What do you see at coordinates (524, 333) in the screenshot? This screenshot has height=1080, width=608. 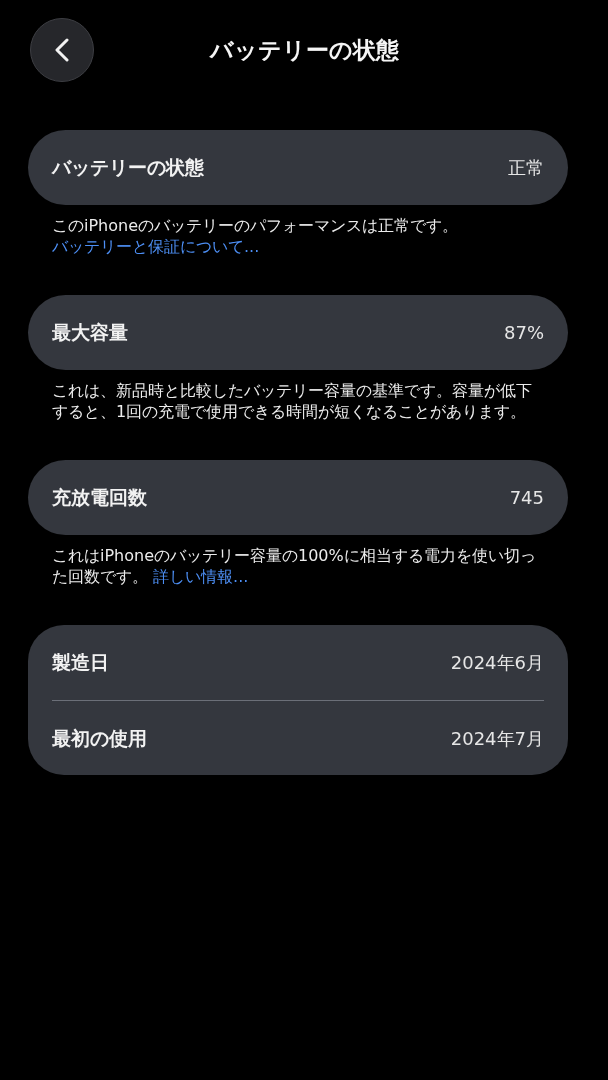 I see `row-value: 87%` at bounding box center [524, 333].